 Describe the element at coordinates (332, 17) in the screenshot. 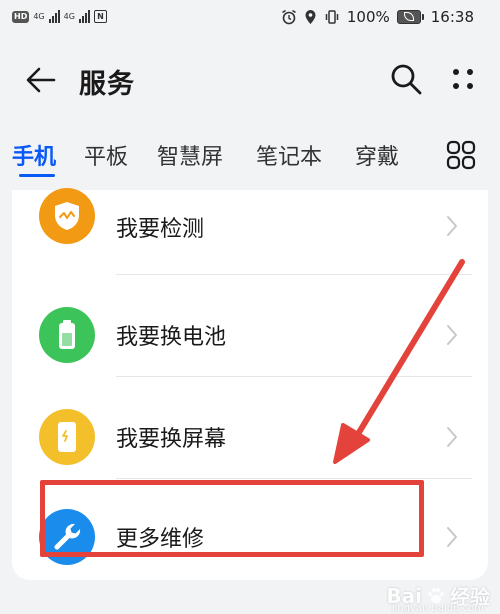

I see `vibrate-icon` at that location.